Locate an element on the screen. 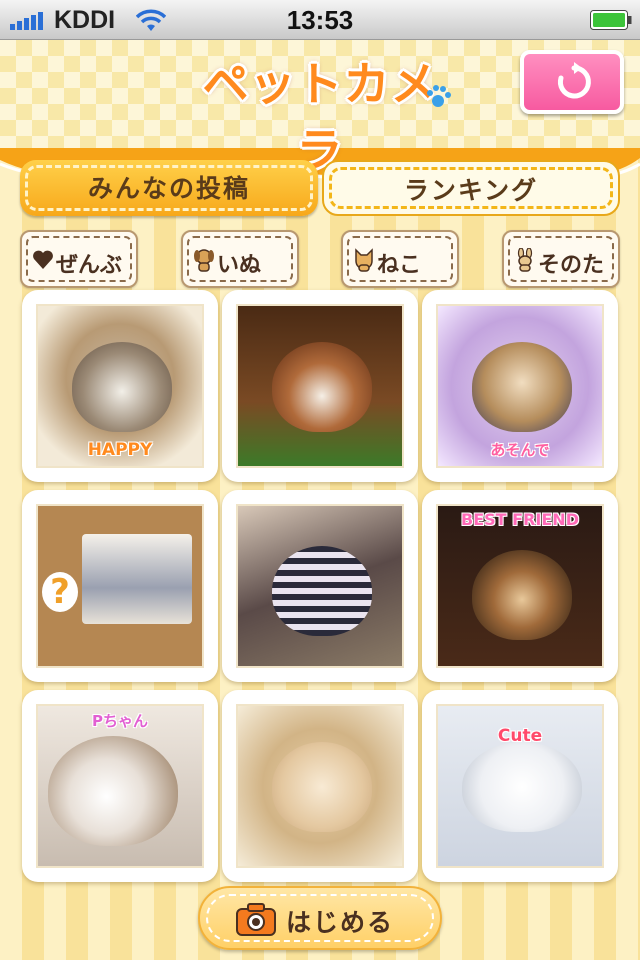 This screenshot has height=960, width=640. clock-time: 13:53 is located at coordinates (320, 20).